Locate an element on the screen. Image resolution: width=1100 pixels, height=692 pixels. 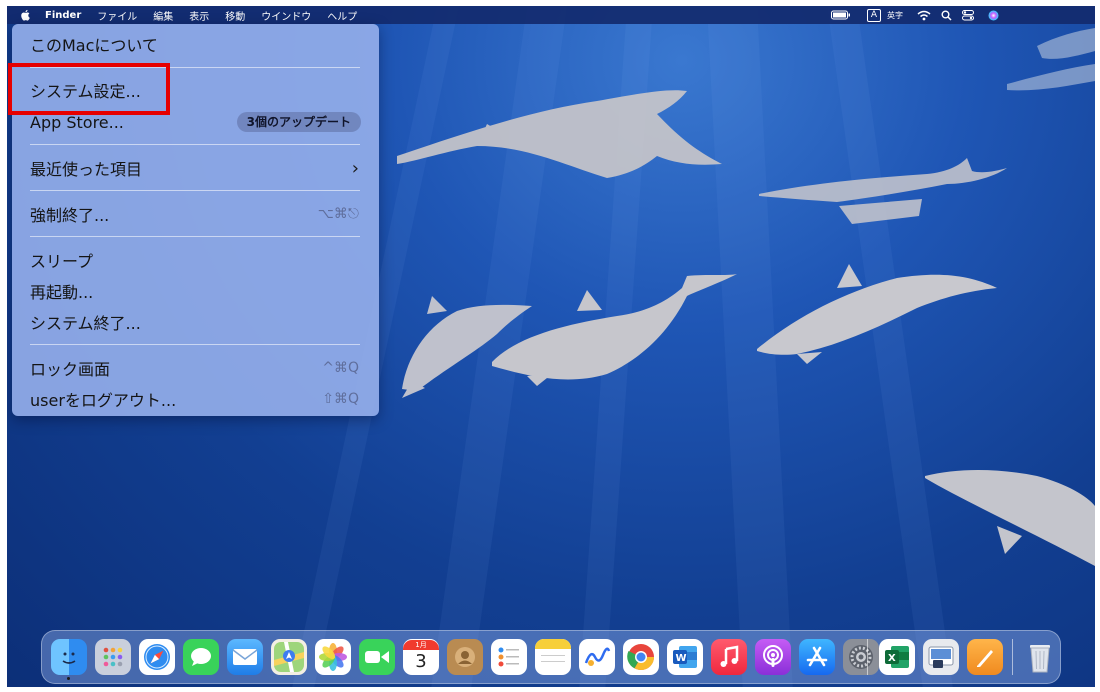
wifi-icon is located at coordinates (924, 15).